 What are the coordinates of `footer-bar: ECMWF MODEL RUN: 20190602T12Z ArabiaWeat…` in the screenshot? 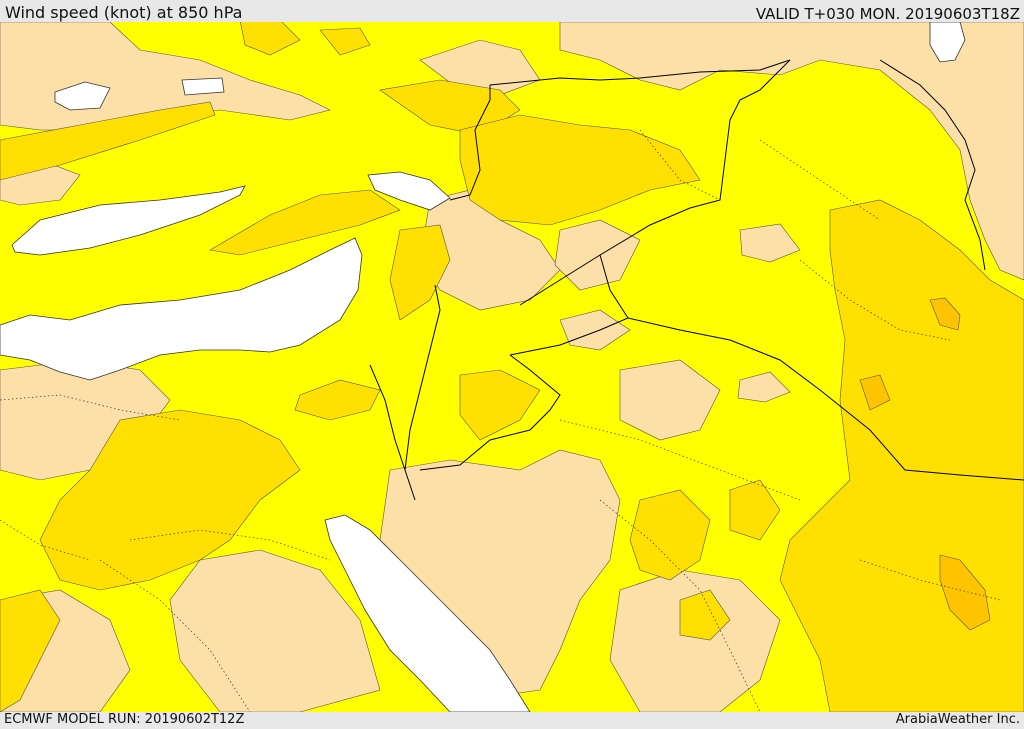 It's located at (512, 720).